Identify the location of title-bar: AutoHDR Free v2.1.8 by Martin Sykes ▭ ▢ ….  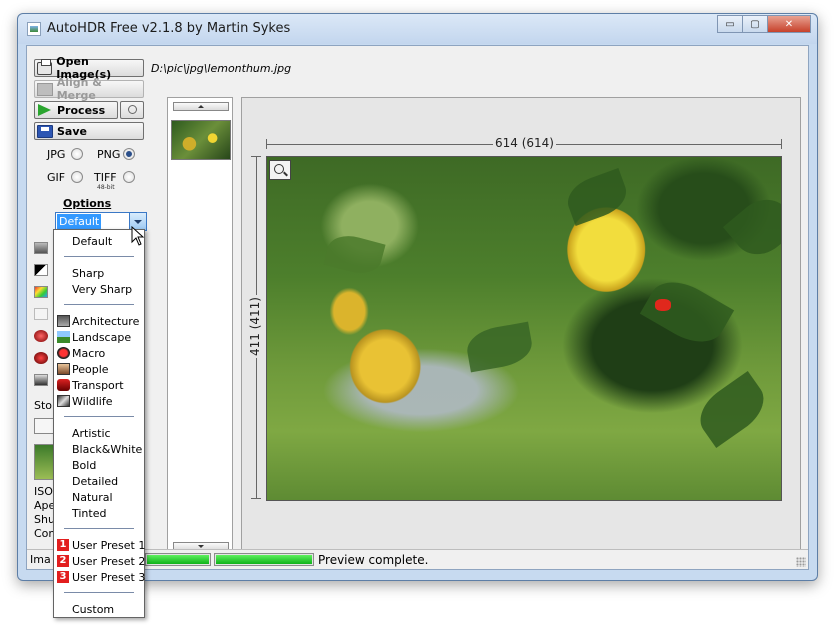
(417, 29).